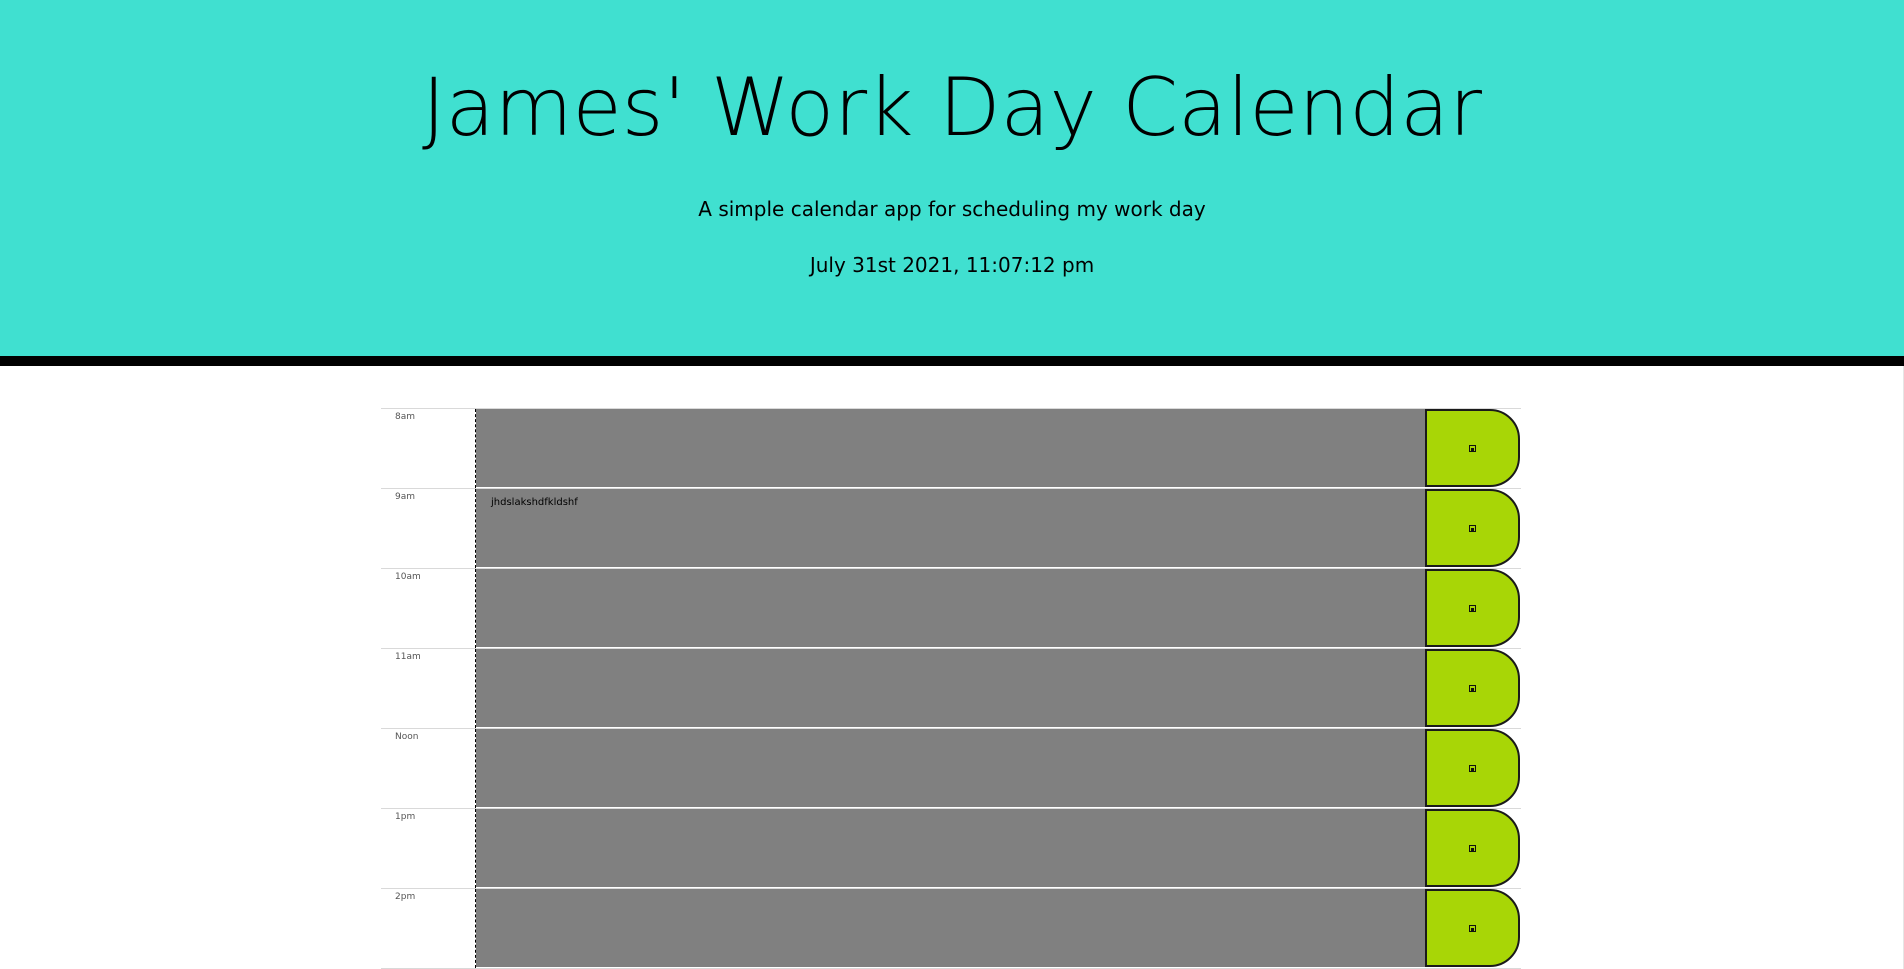  I want to click on timeblock-row: Noon, so click(951, 768).